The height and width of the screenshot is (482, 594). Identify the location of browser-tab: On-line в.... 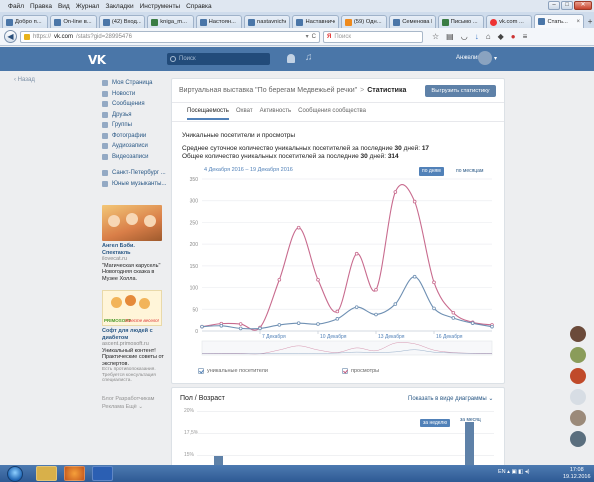
(73, 21).